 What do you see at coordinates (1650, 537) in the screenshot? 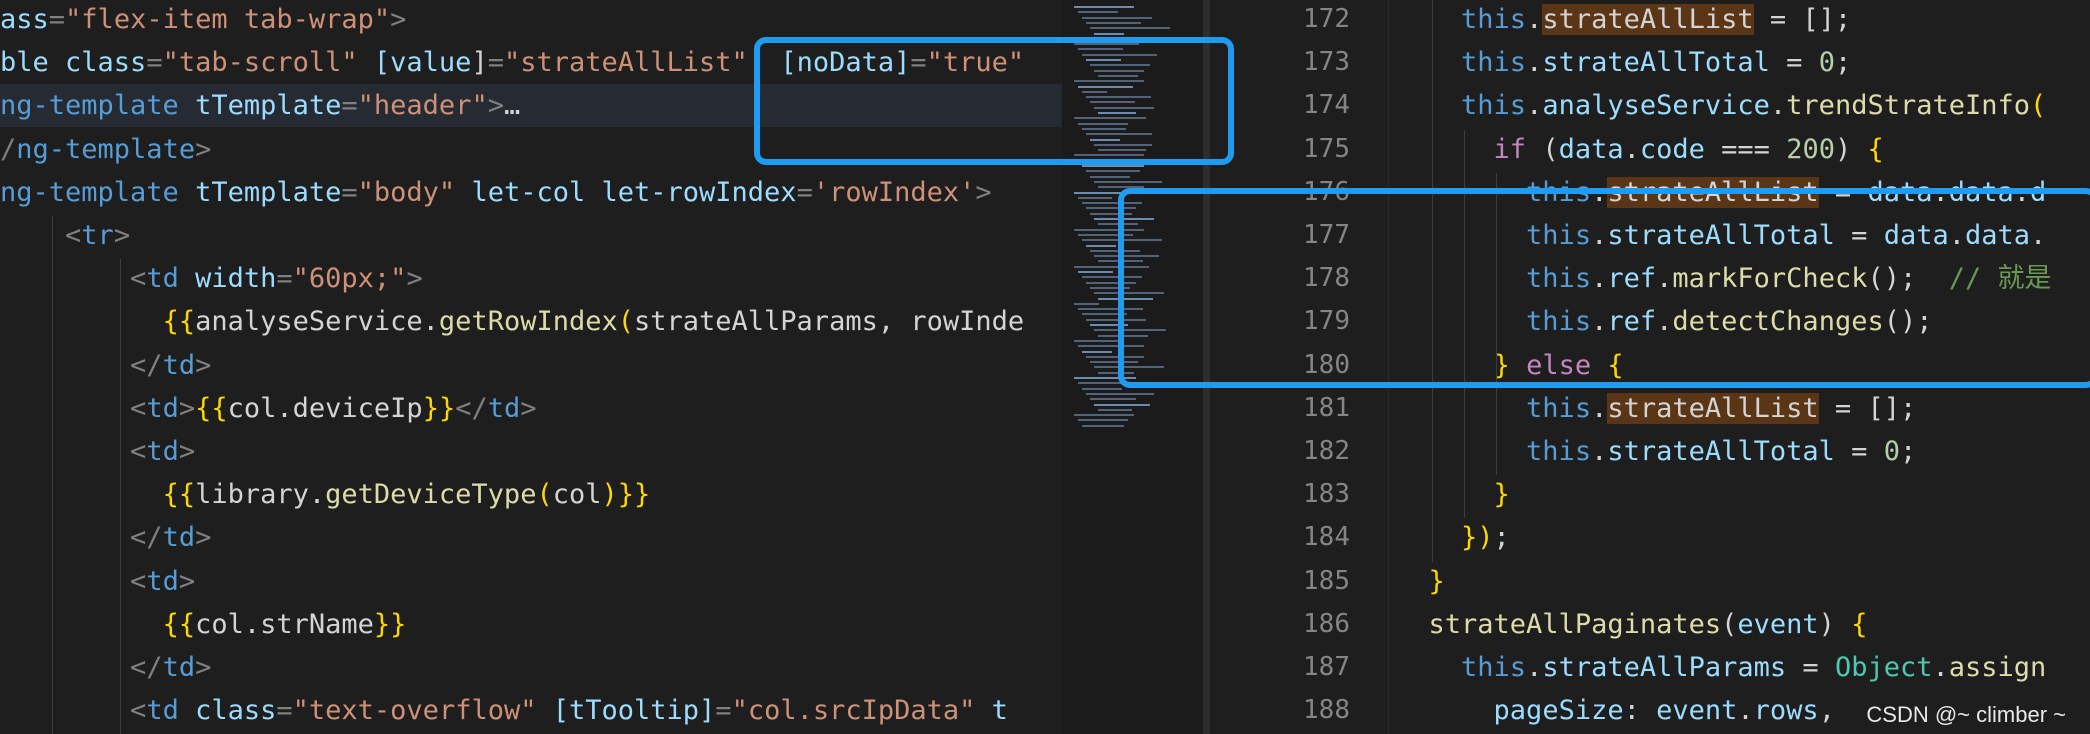
I see `code-line: 184 });` at bounding box center [1650, 537].